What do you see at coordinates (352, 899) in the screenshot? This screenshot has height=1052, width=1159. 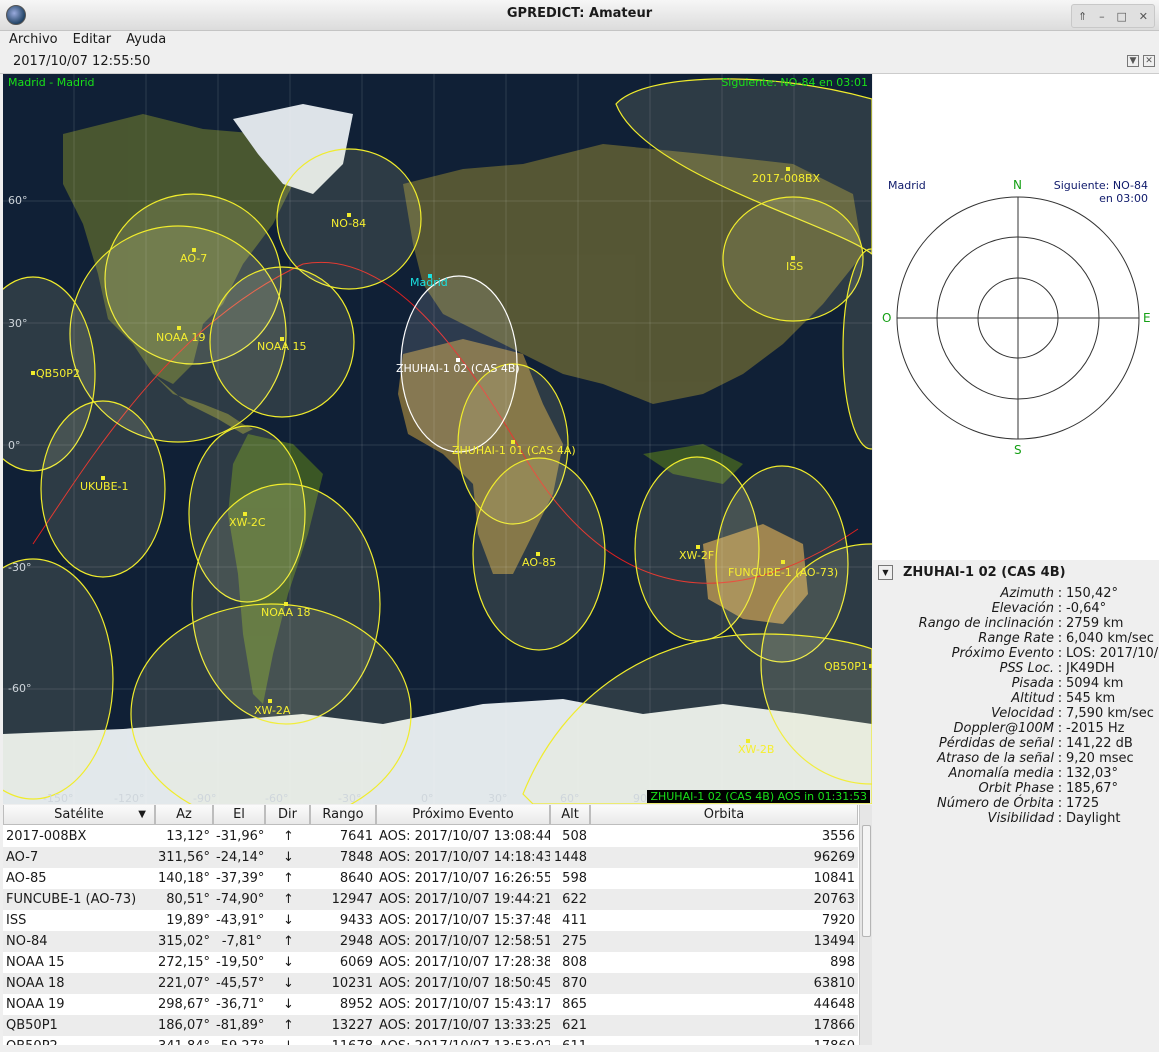 I see `table-cell: 12947` at bounding box center [352, 899].